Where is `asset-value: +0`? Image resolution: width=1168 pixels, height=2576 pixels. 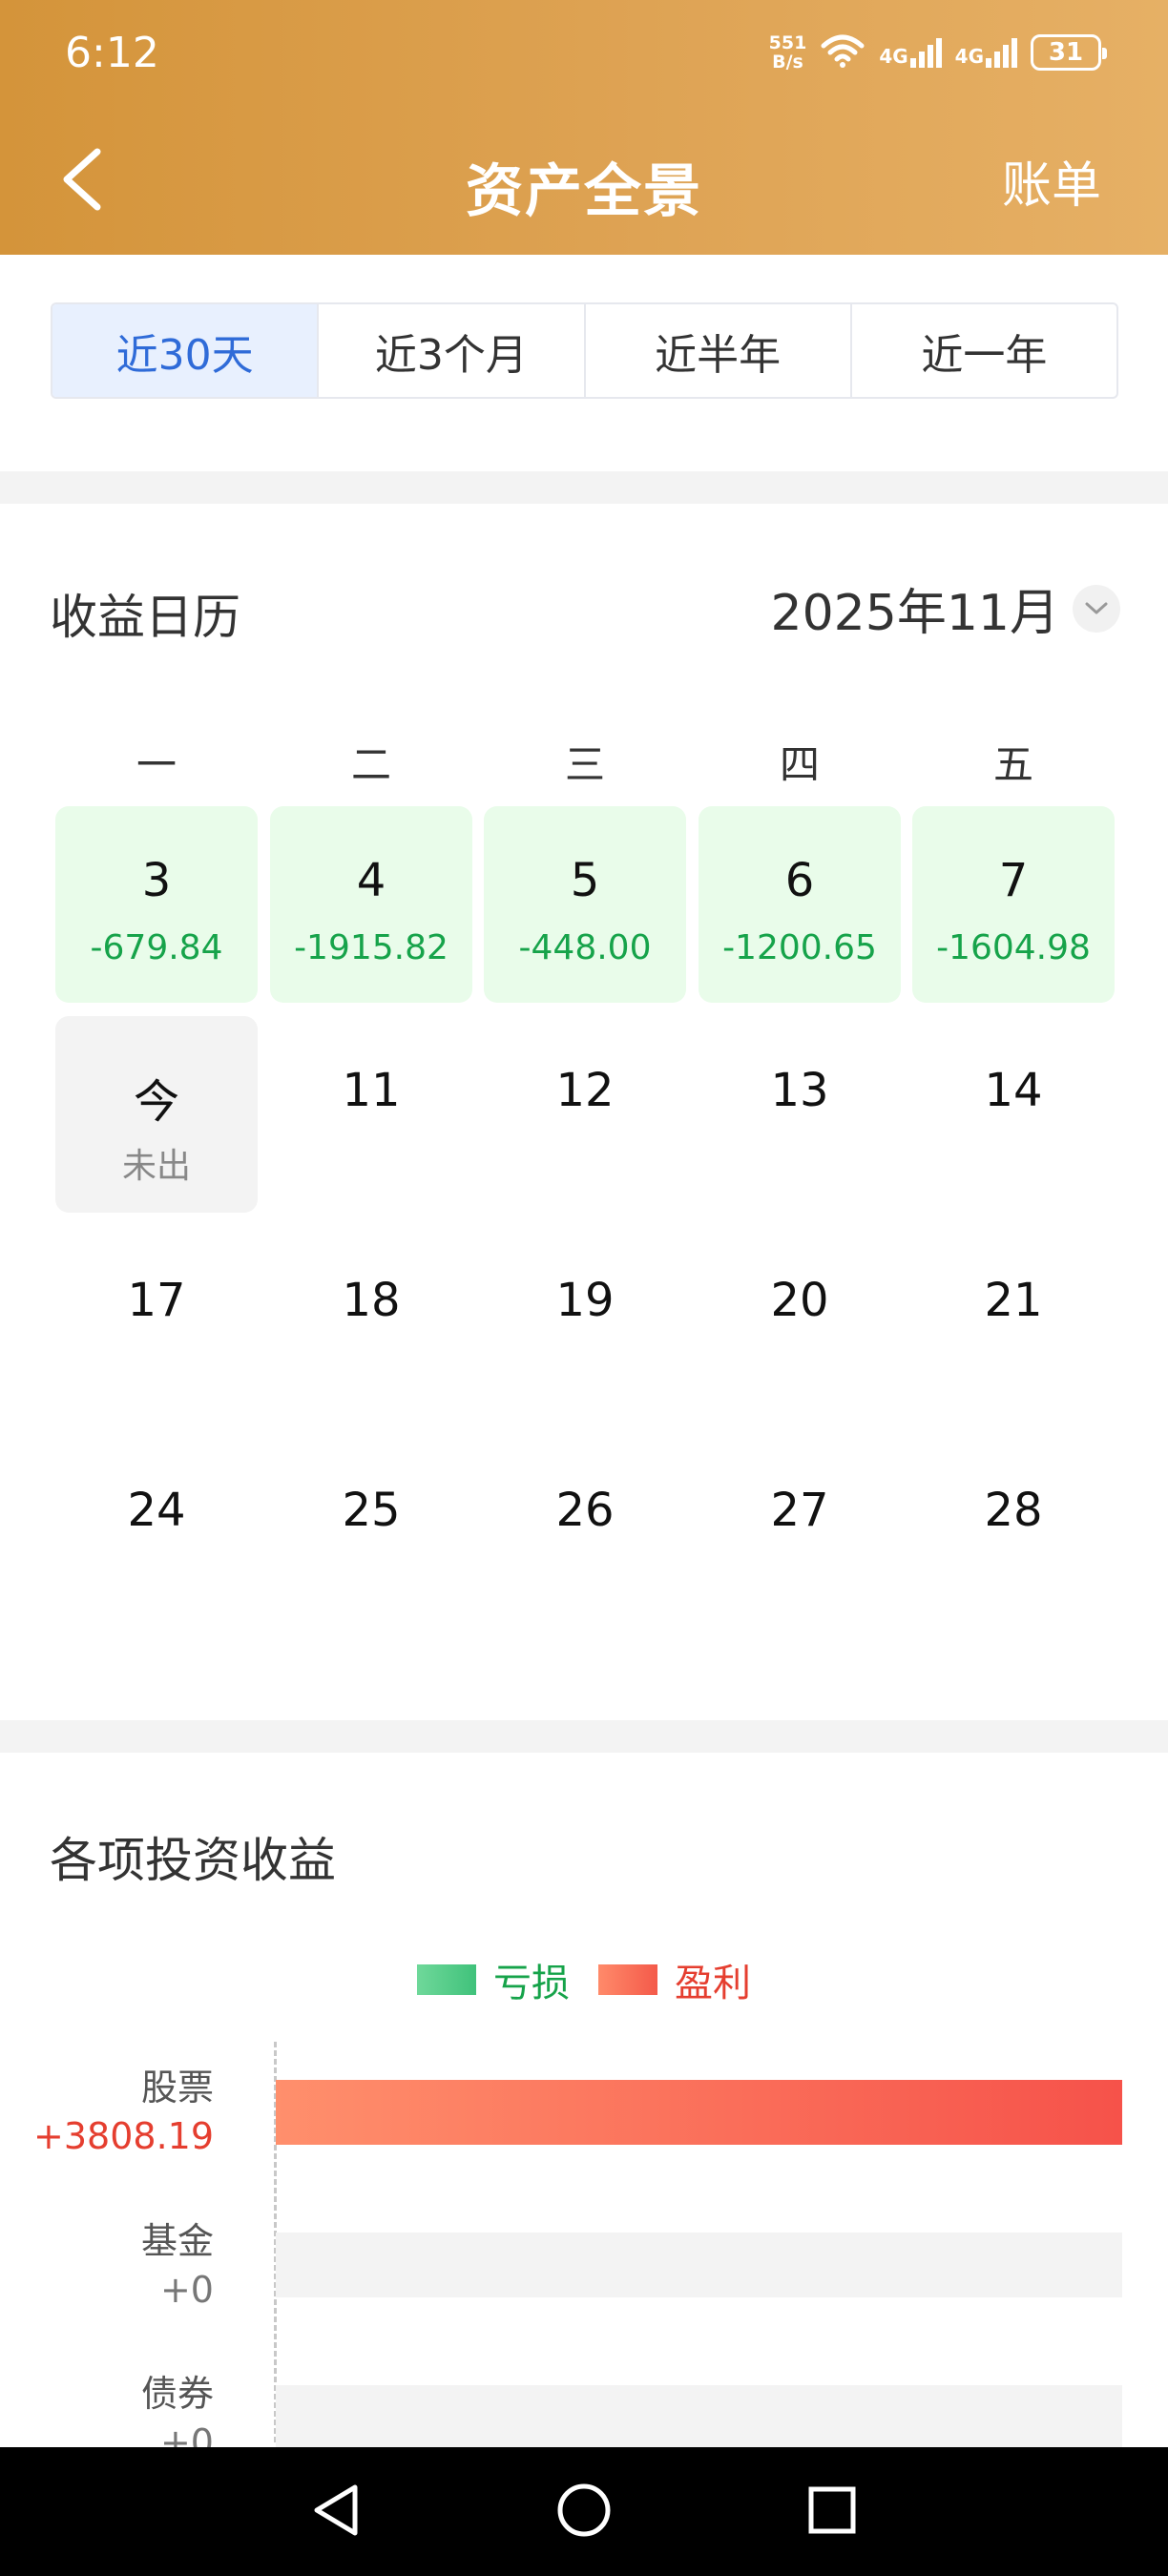 asset-value: +0 is located at coordinates (186, 2290).